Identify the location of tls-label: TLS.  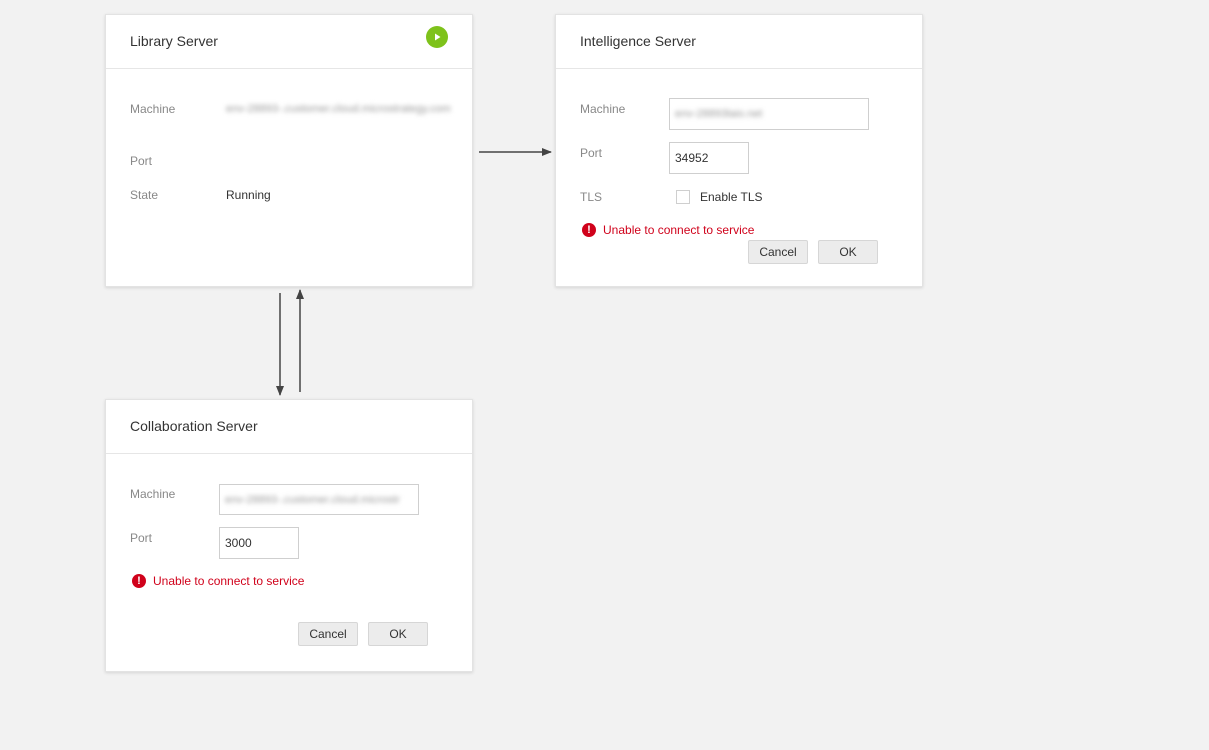
(591, 197).